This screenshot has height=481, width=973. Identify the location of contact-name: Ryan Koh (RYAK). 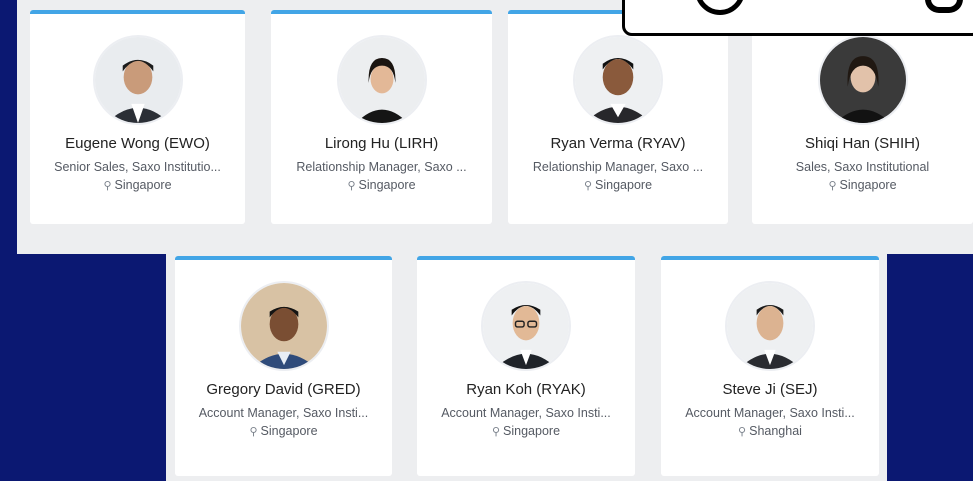
(526, 389).